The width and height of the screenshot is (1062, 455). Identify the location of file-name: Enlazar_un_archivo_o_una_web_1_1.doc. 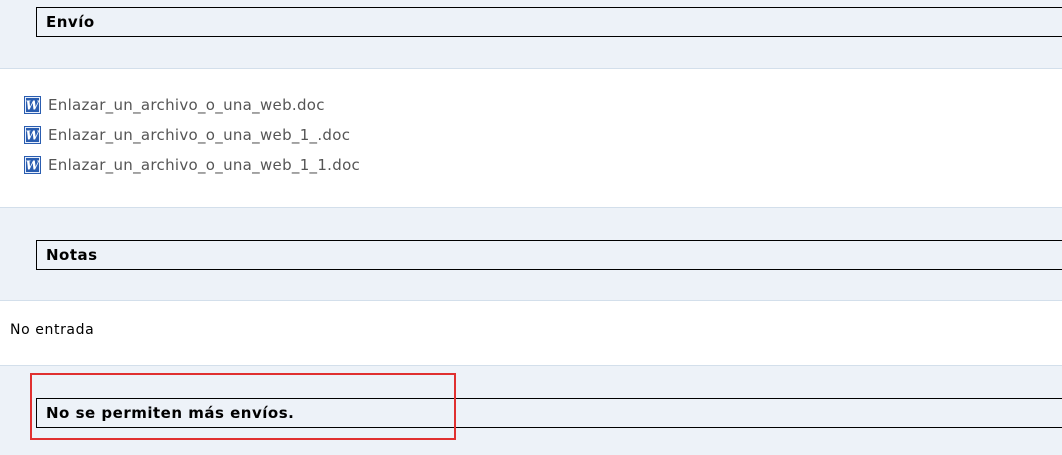
(204, 165).